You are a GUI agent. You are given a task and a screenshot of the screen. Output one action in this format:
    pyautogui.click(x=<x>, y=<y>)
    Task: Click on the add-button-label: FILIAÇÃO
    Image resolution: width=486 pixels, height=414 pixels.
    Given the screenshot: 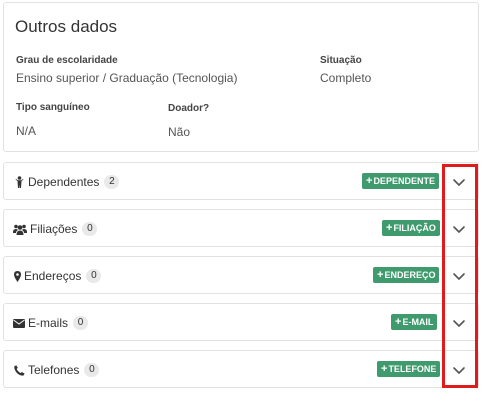 What is the action you would take?
    pyautogui.click(x=414, y=228)
    